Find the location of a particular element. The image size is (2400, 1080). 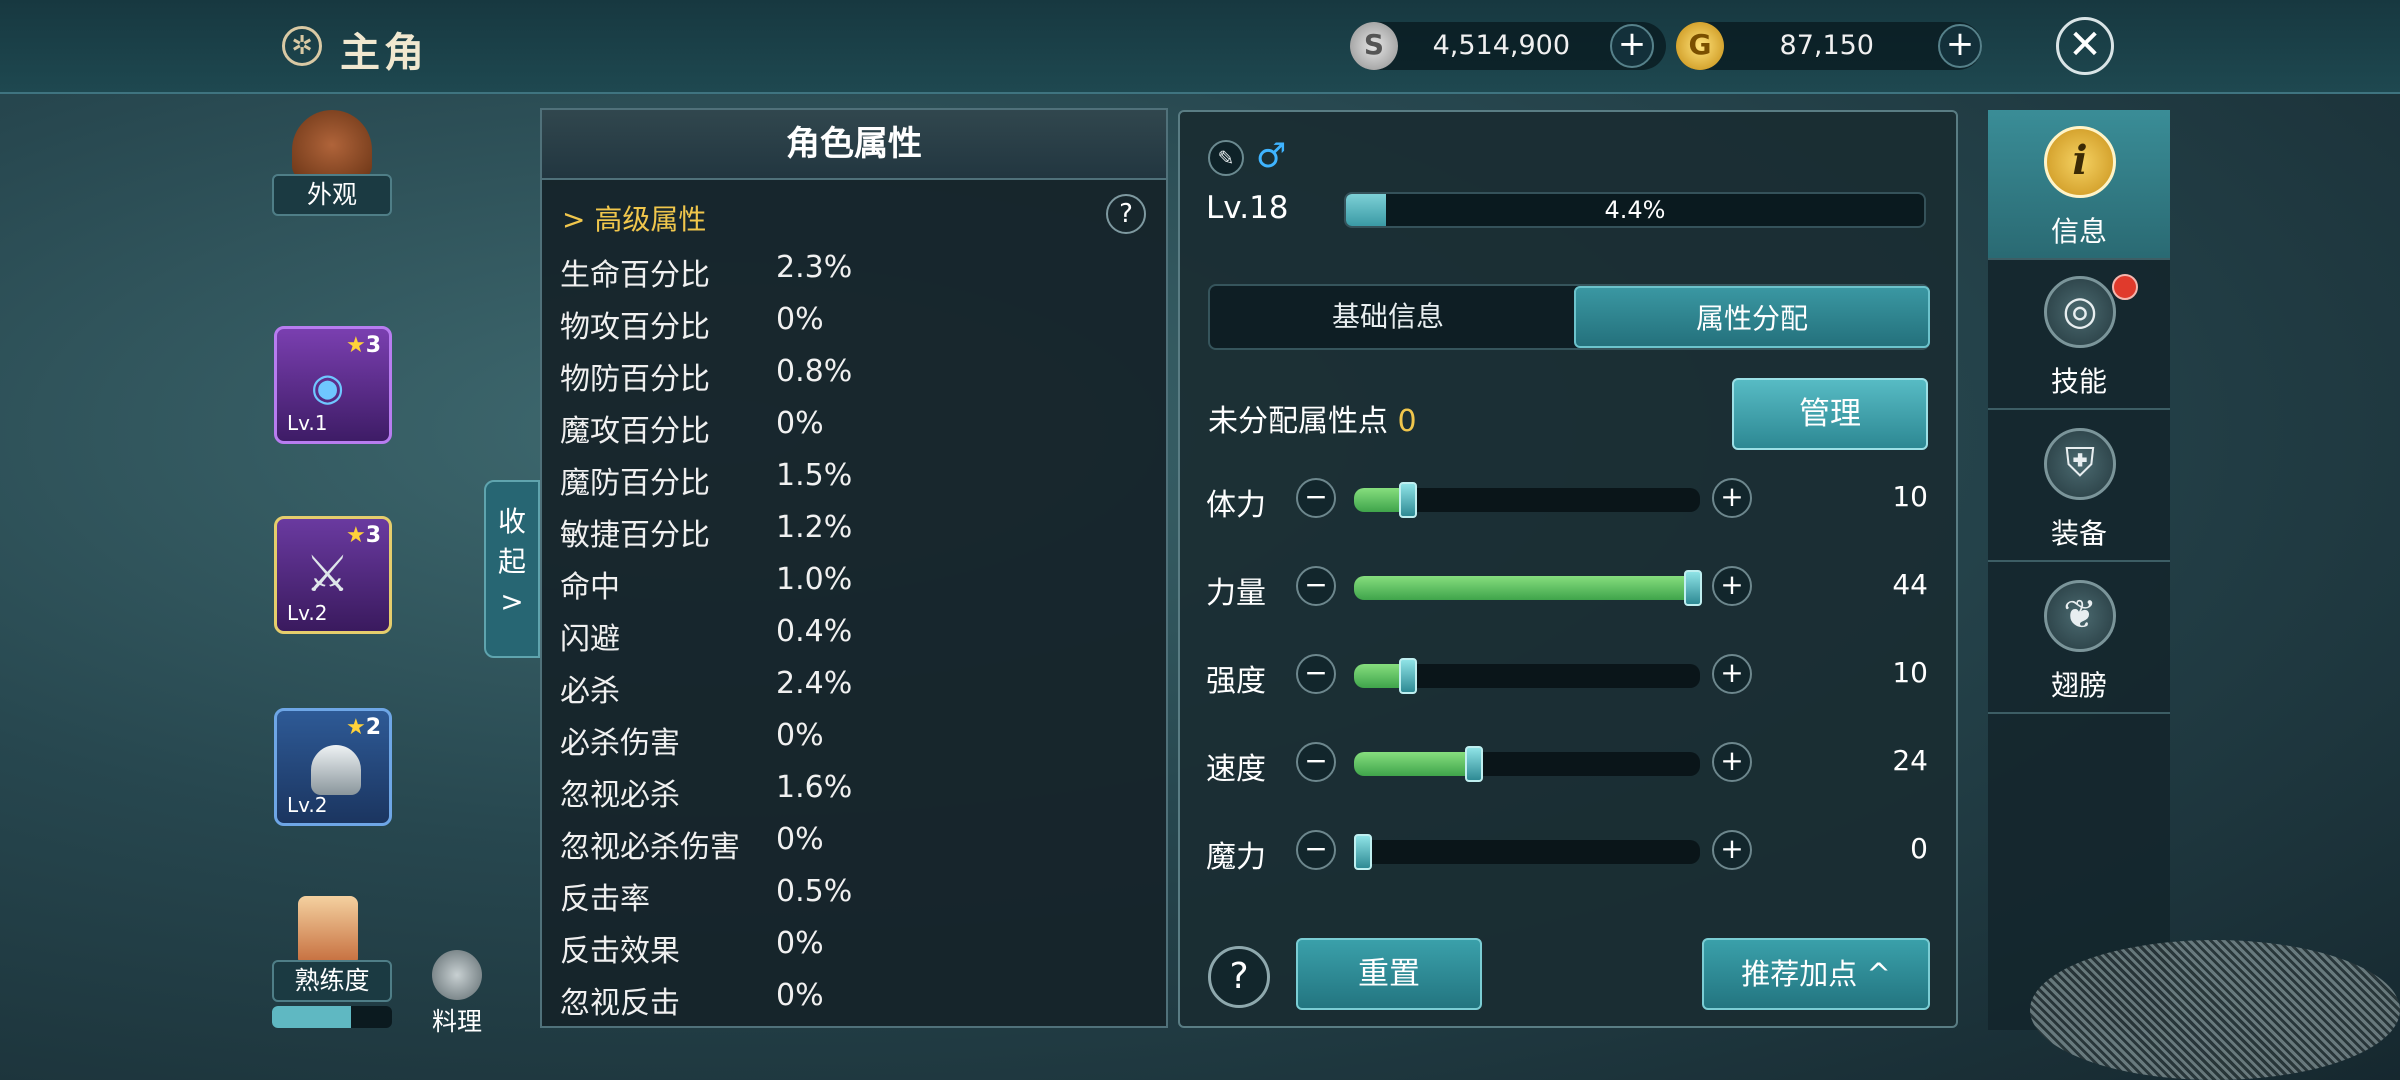

attribute-value: 1.0% is located at coordinates (814, 579).